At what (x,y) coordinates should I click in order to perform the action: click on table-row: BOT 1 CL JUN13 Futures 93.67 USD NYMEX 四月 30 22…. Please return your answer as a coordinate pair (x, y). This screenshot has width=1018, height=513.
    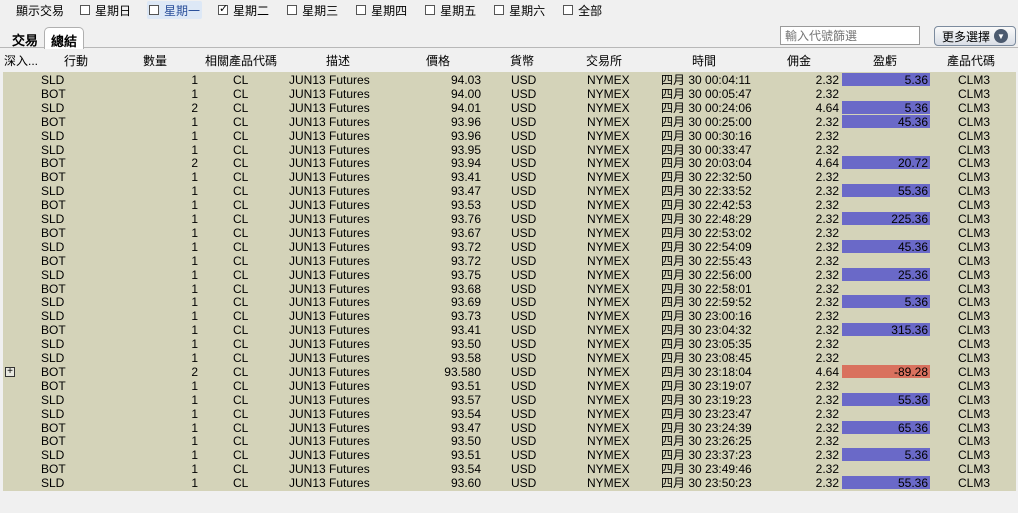
    Looking at the image, I should click on (509, 233).